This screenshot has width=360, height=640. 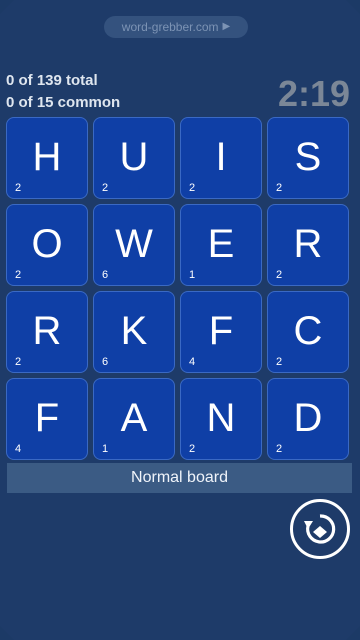 I want to click on letter-tile: E1, so click(x=221, y=245).